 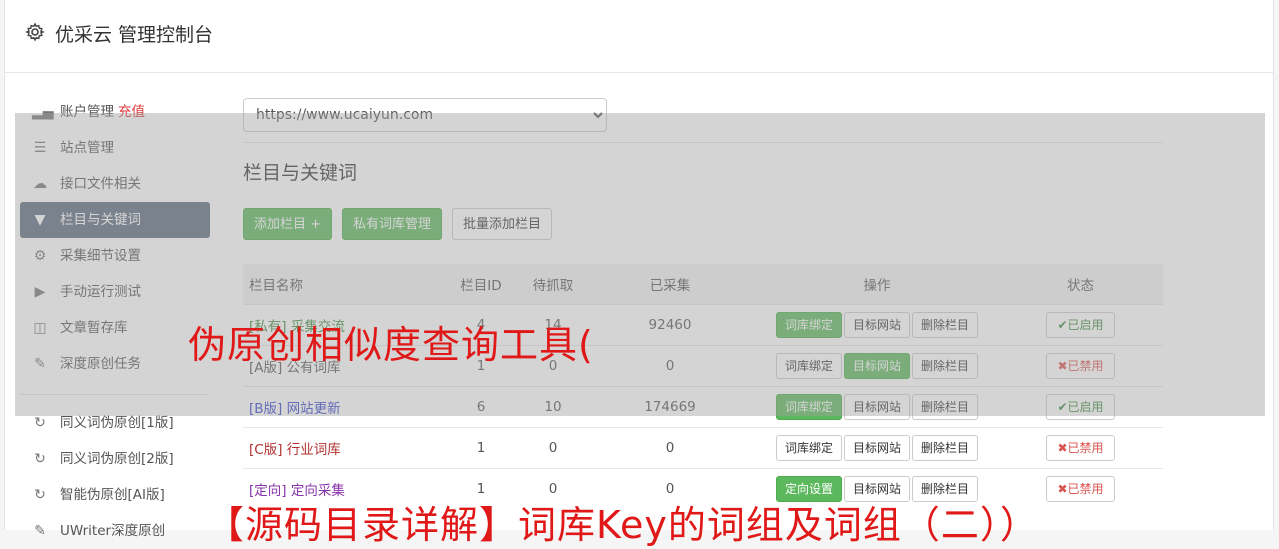 I want to click on sidebar-divider, so click(x=114, y=394).